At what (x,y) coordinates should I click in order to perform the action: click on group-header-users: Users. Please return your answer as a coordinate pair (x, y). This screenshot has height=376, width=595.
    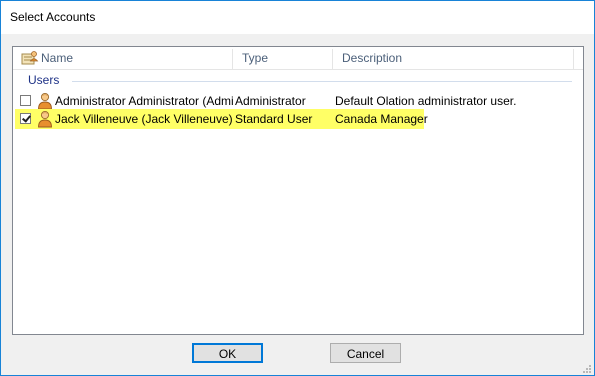
    Looking at the image, I should click on (298, 80).